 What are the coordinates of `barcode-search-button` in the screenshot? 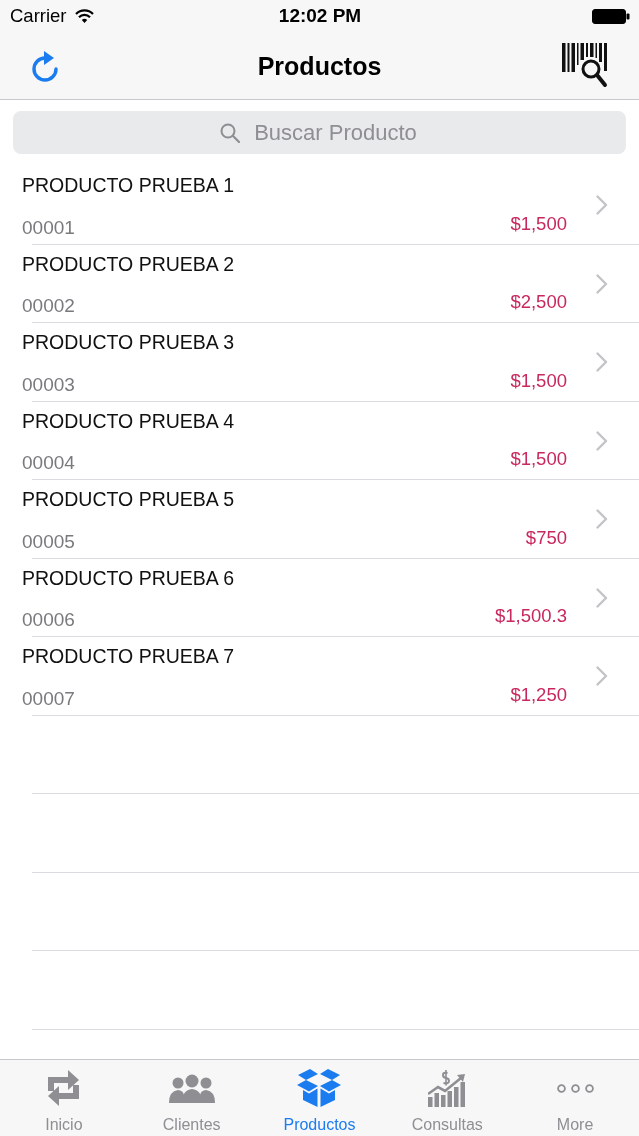 It's located at (585, 65).